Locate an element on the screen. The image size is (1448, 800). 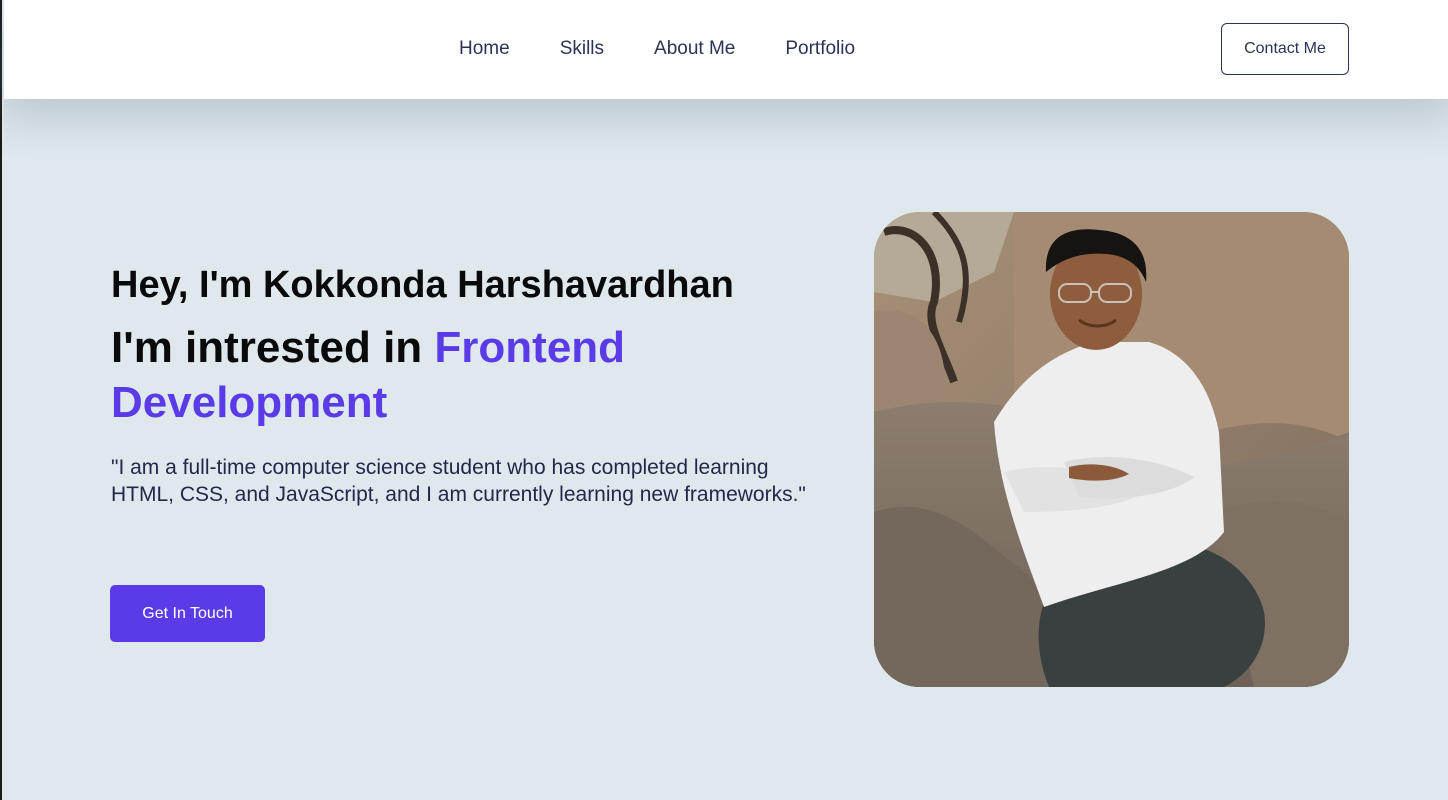
nav-link-portfolio: Portfolio is located at coordinates (820, 49).